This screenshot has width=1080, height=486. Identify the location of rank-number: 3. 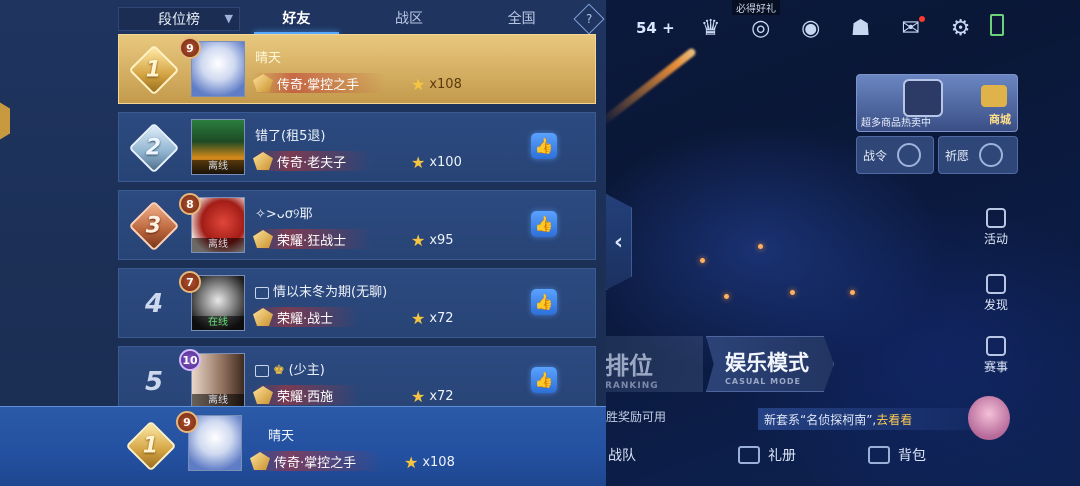
(154, 226).